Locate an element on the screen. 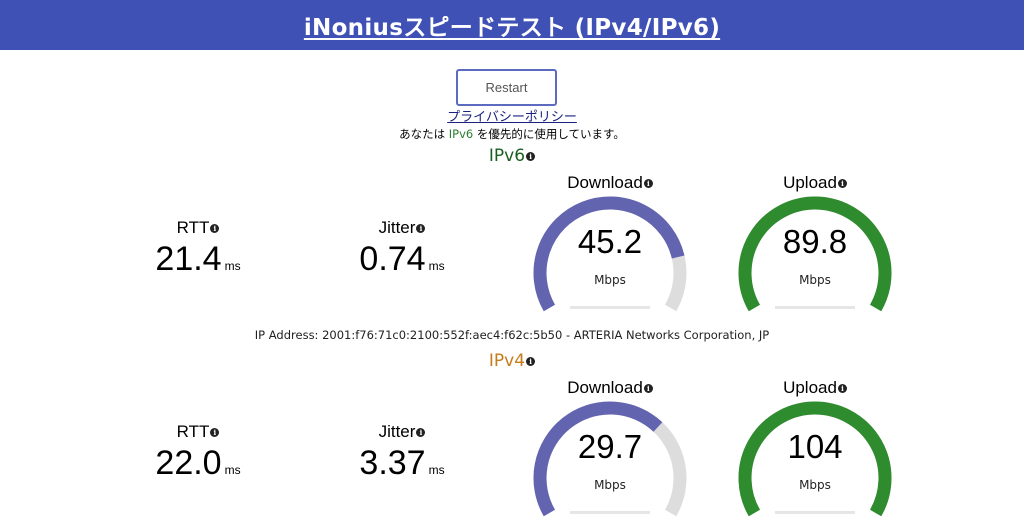 This screenshot has height=529, width=1024. pref-mode: IPv6 is located at coordinates (461, 134).